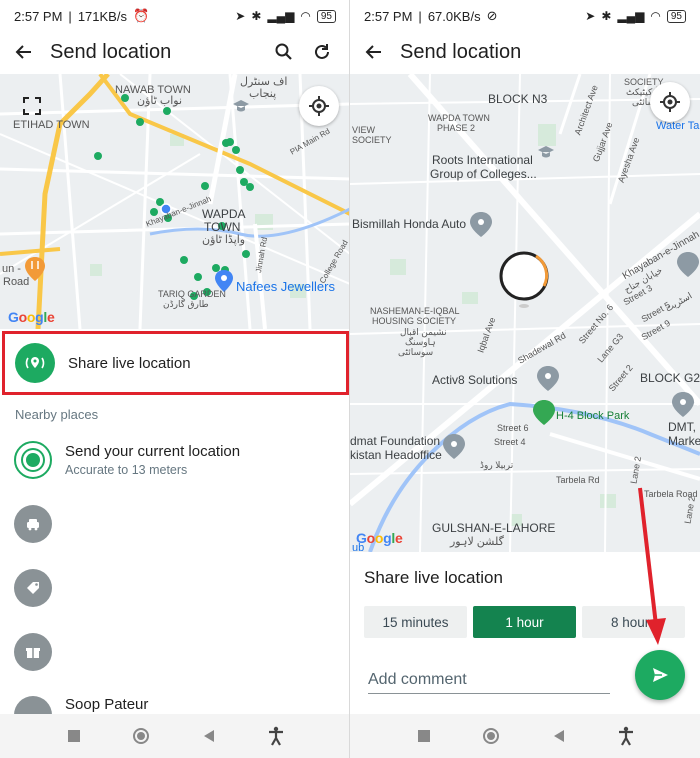  Describe the element at coordinates (415, 622) in the screenshot. I see `duration-15-minutes: 15 minutes` at that location.